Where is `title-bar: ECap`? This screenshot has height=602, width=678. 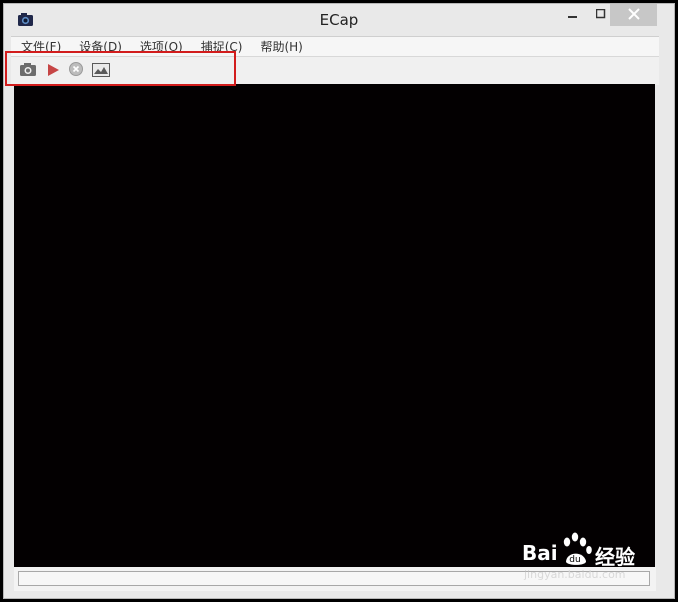
title-bar: ECap is located at coordinates (339, 20).